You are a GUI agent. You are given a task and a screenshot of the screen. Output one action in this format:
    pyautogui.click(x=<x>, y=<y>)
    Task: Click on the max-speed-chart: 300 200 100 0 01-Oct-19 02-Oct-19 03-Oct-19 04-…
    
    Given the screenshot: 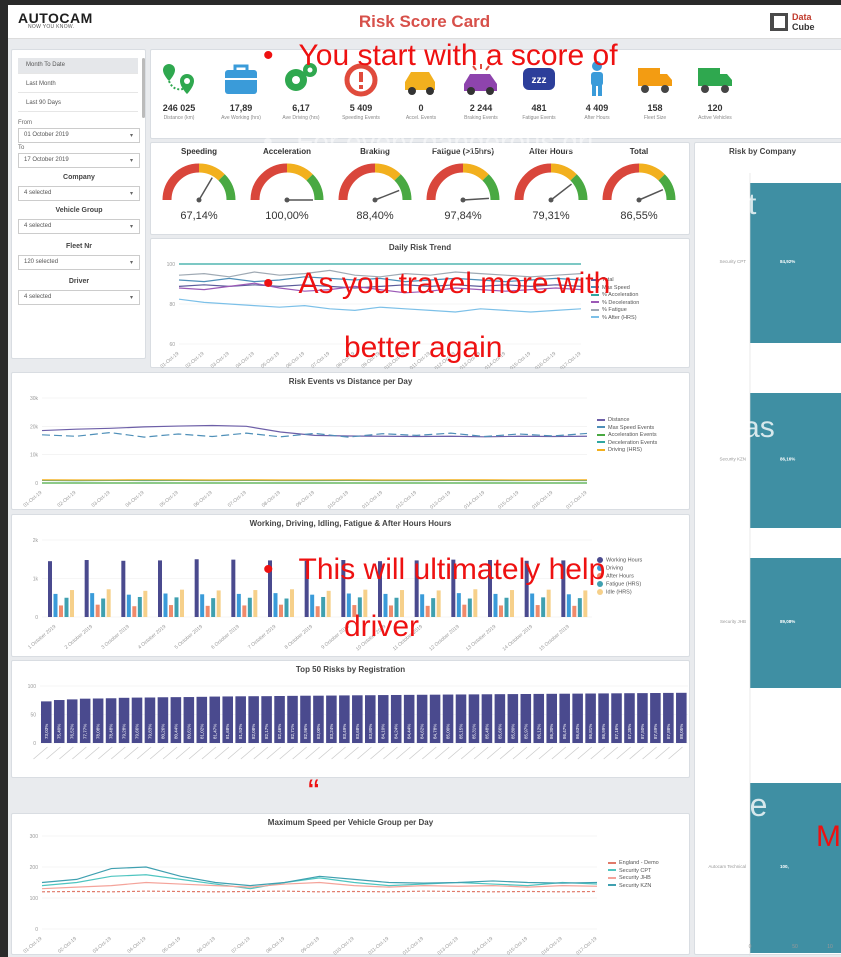 What is the action you would take?
    pyautogui.click(x=310, y=895)
    